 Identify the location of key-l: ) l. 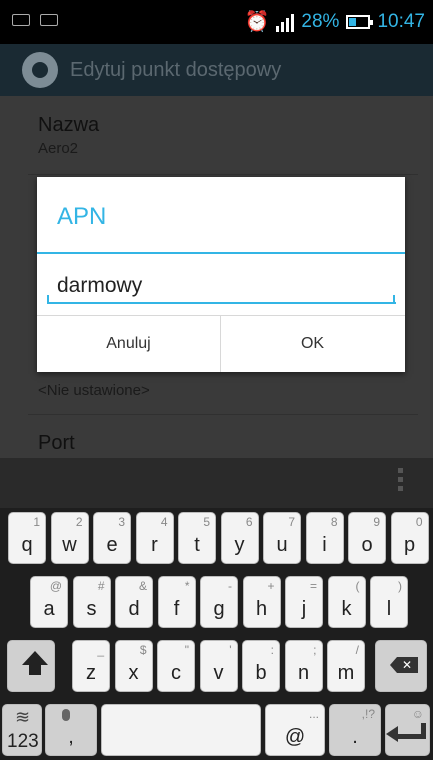
(389, 602).